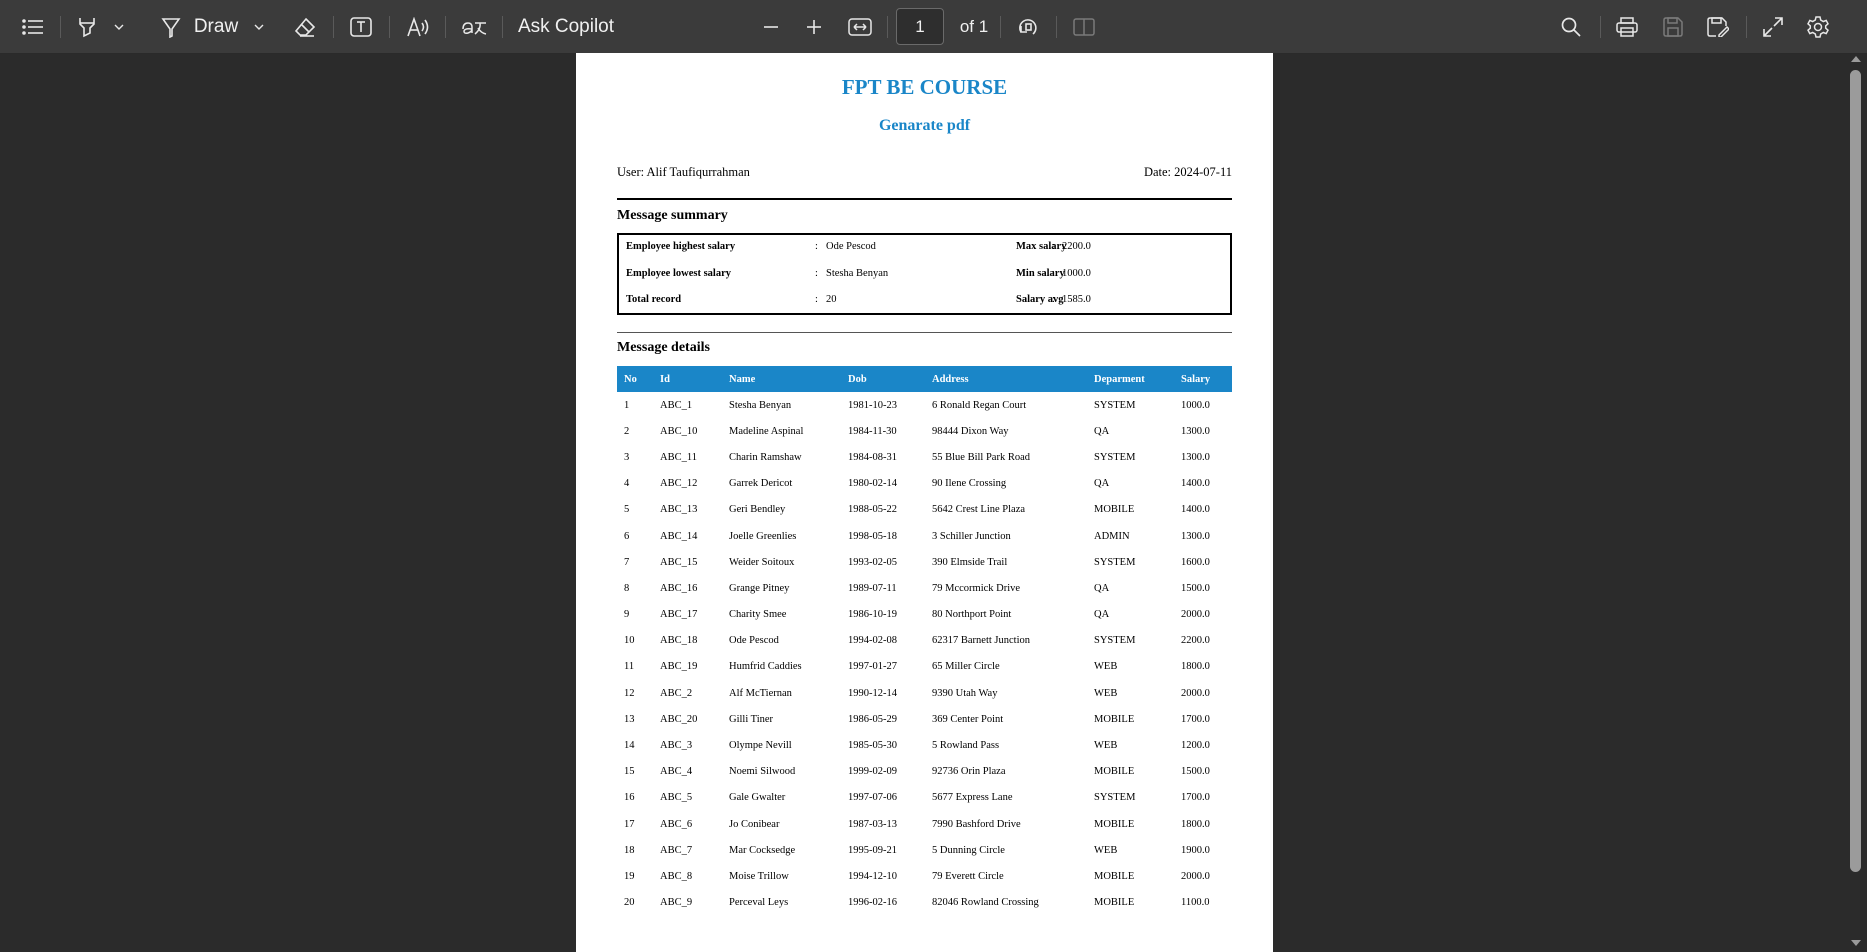 The width and height of the screenshot is (1867, 952). I want to click on table-cell: 9390 Utah Way, so click(965, 693).